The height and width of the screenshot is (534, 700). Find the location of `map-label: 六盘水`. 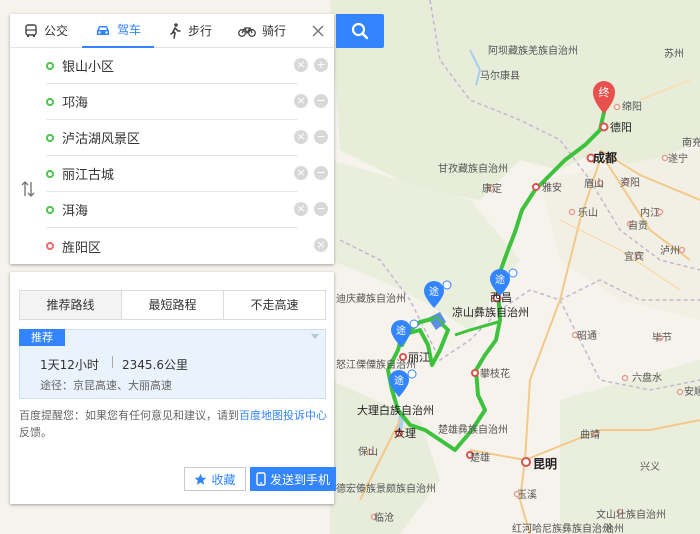

map-label: 六盘水 is located at coordinates (647, 377).